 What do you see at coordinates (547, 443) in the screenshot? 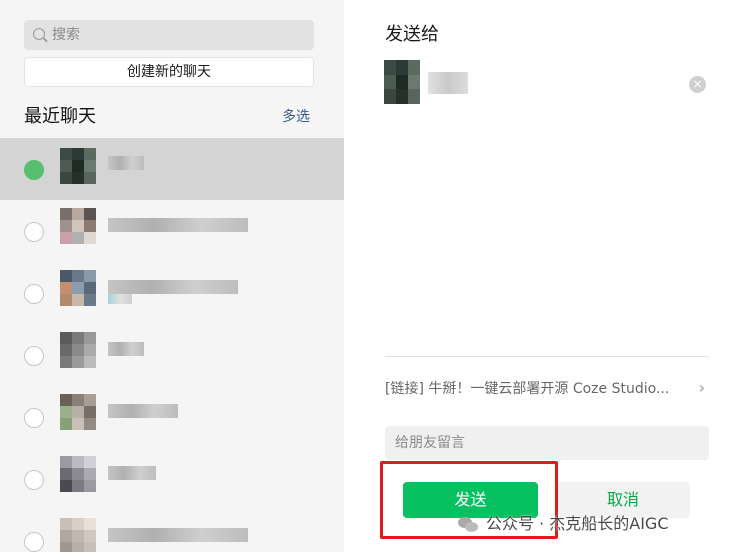
I see `message-input` at bounding box center [547, 443].